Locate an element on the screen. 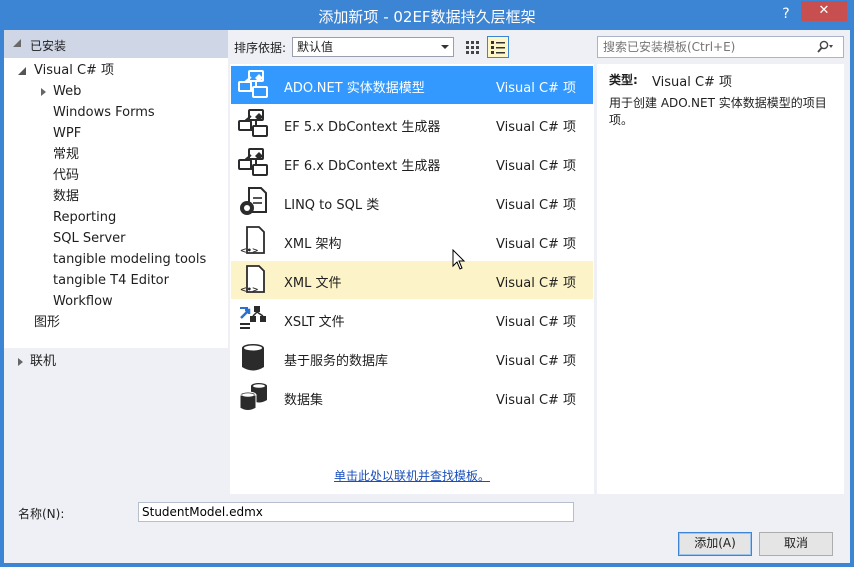 Image resolution: width=854 pixels, height=567 pixels. chevron-down-icon is located at coordinates (445, 47).